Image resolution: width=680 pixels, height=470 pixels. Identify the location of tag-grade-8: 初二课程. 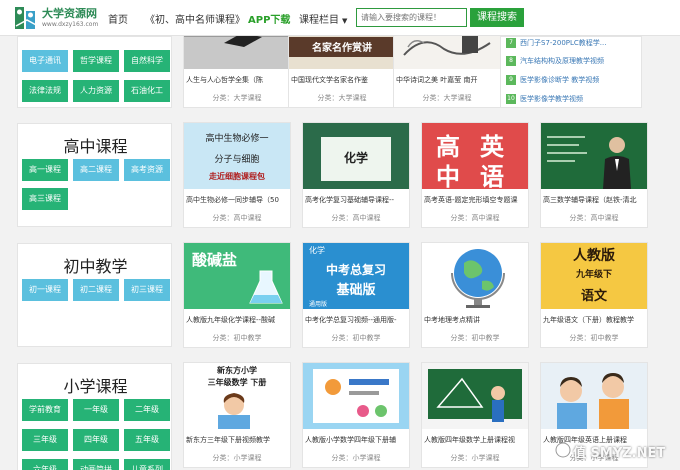
(96, 290).